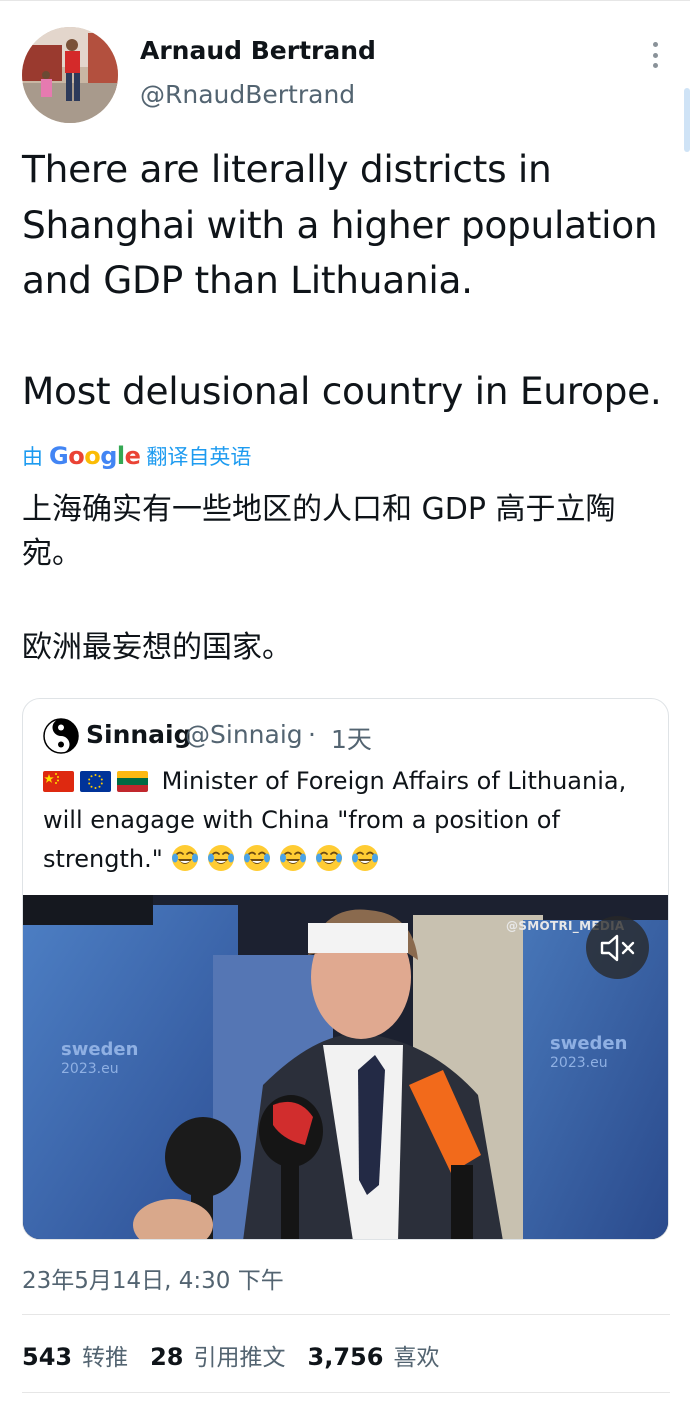  What do you see at coordinates (32, 457) in the screenshot?
I see `translation-prefix: 由` at bounding box center [32, 457].